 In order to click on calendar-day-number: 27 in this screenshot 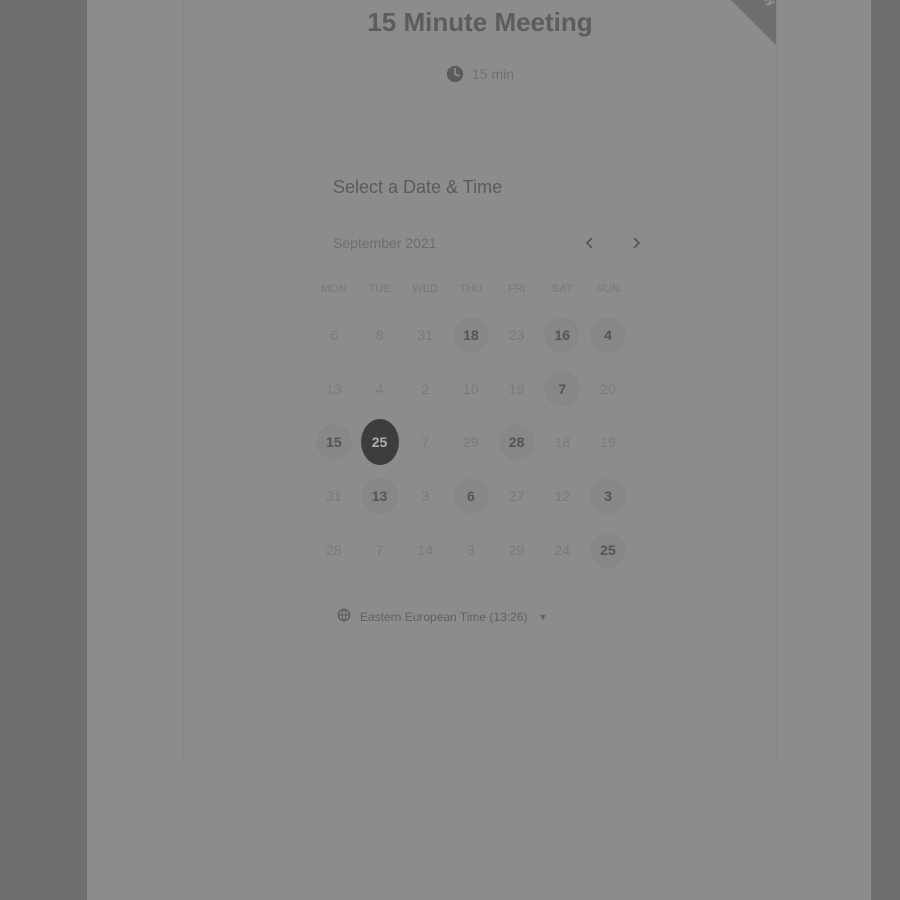, I will do `click(516, 495)`.